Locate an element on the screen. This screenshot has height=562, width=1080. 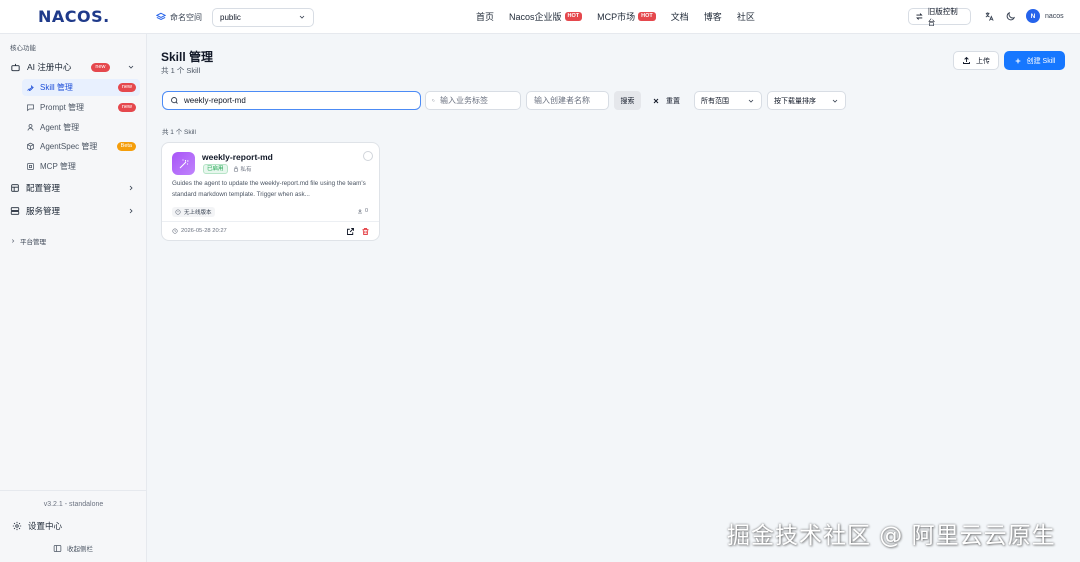
sidebar-item-skill: Skill 管理 new is located at coordinates (81, 87).